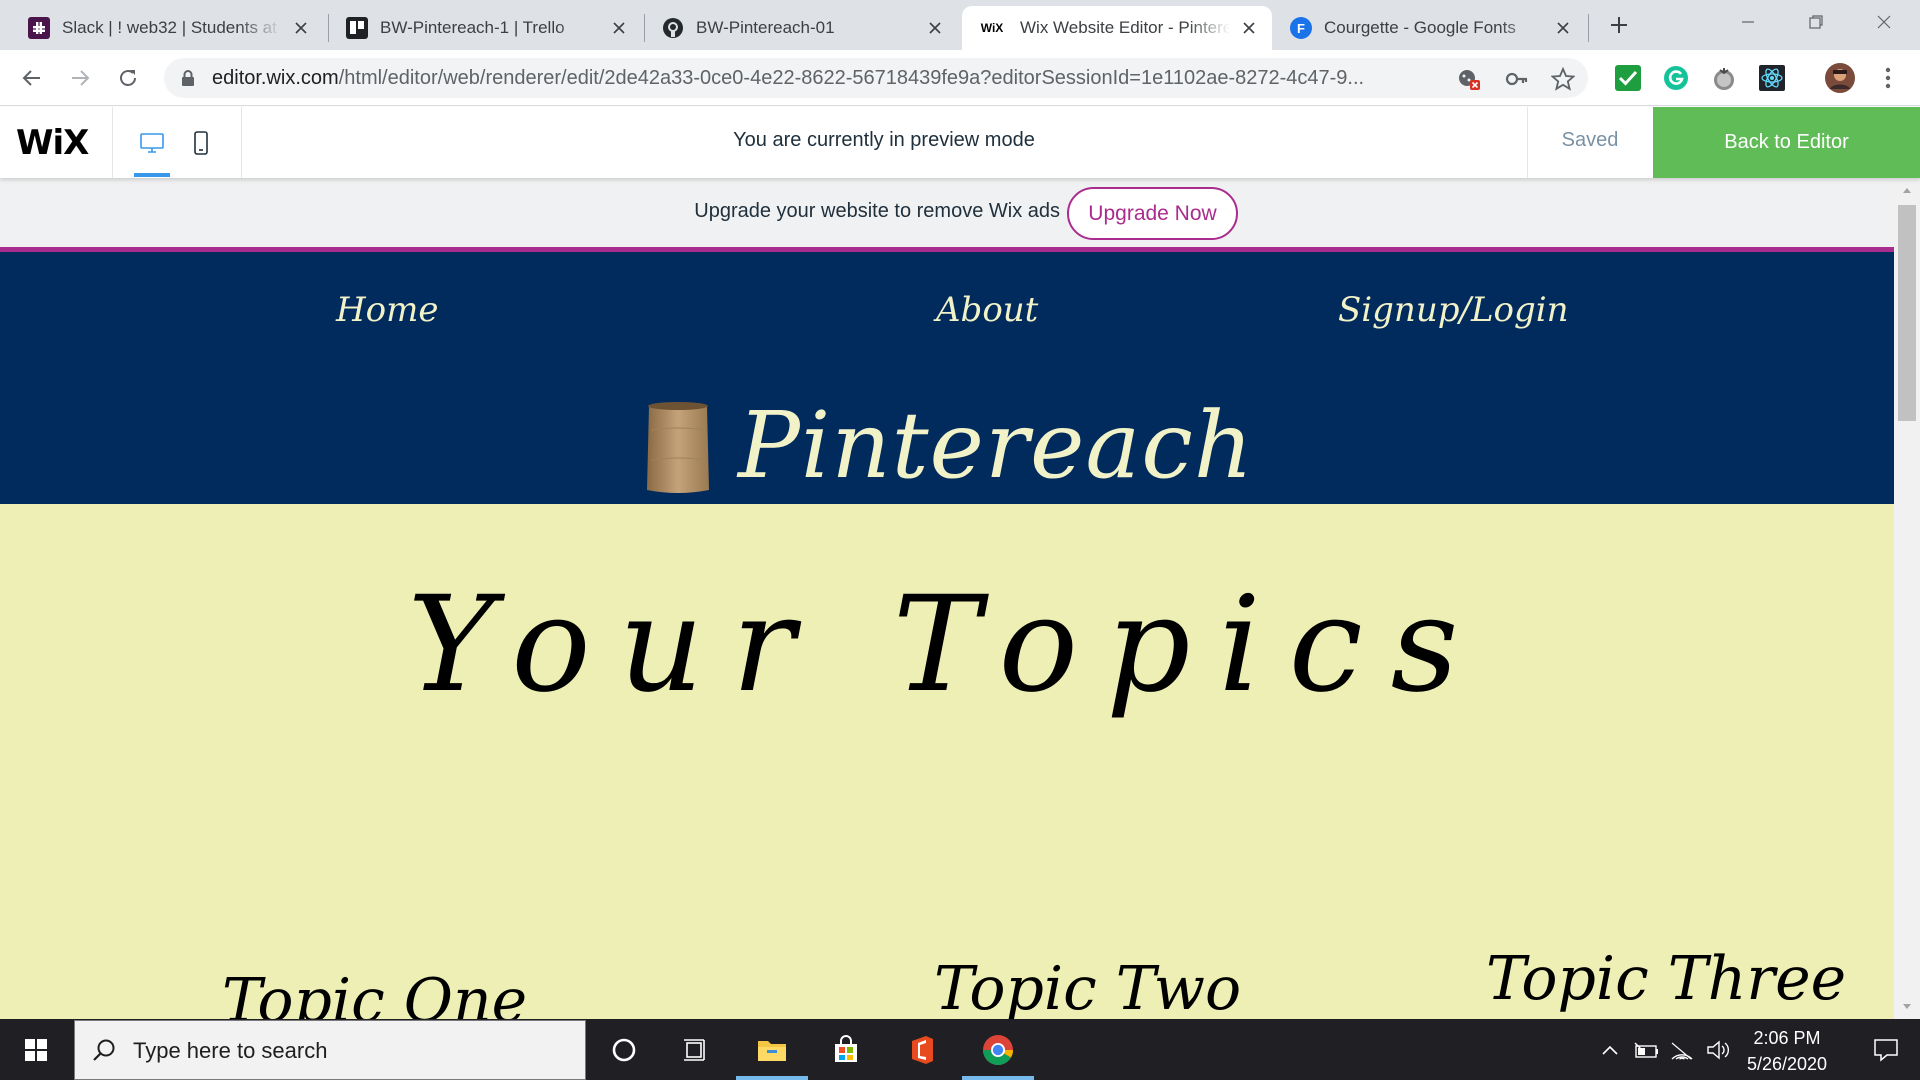 This screenshot has width=1920, height=1080. Describe the element at coordinates (1453, 310) in the screenshot. I see `nav-signup-login: Signup/Login` at that location.